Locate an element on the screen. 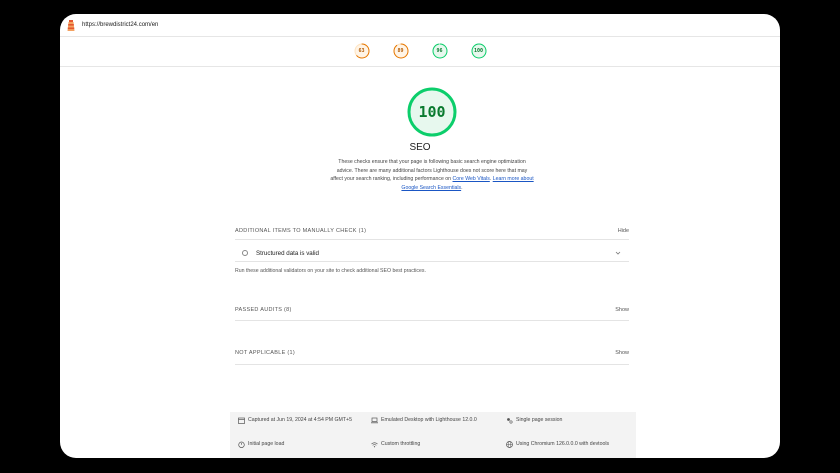  emulated-text: Emulated Desktop with Lighthouse 12.0.0 is located at coordinates (429, 420).